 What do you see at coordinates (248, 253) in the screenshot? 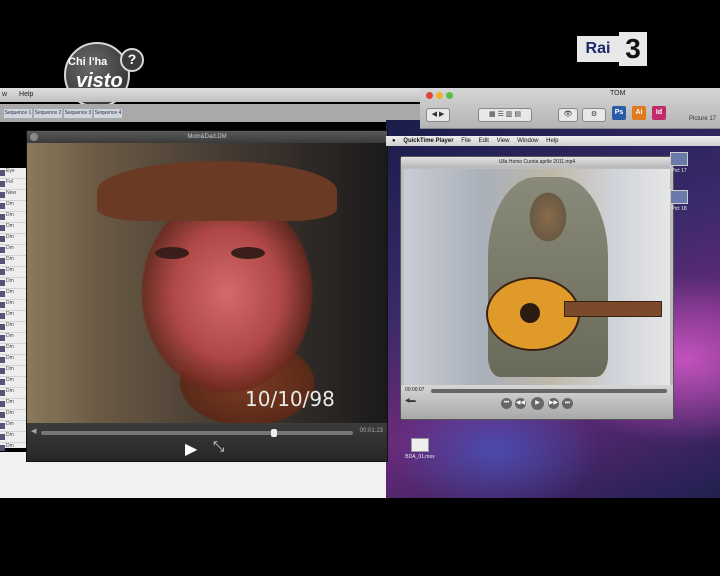
I see `video-eye-right` at bounding box center [248, 253].